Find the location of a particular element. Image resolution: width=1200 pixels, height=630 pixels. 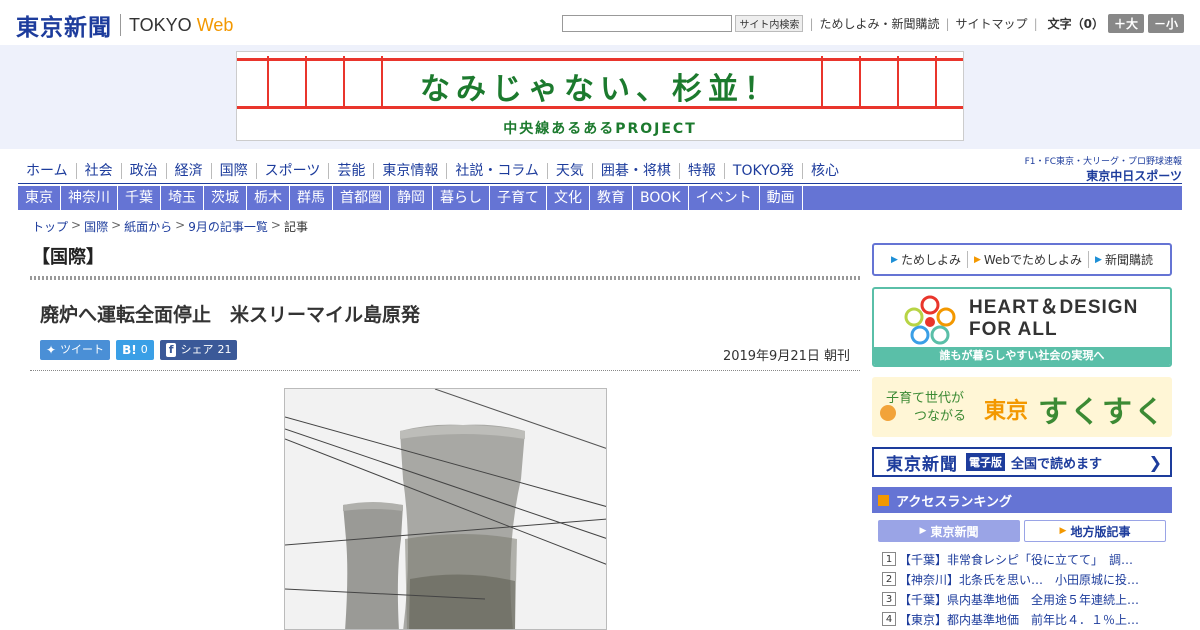

nav-go-shogi: 囲碁・将棋 is located at coordinates (636, 170).